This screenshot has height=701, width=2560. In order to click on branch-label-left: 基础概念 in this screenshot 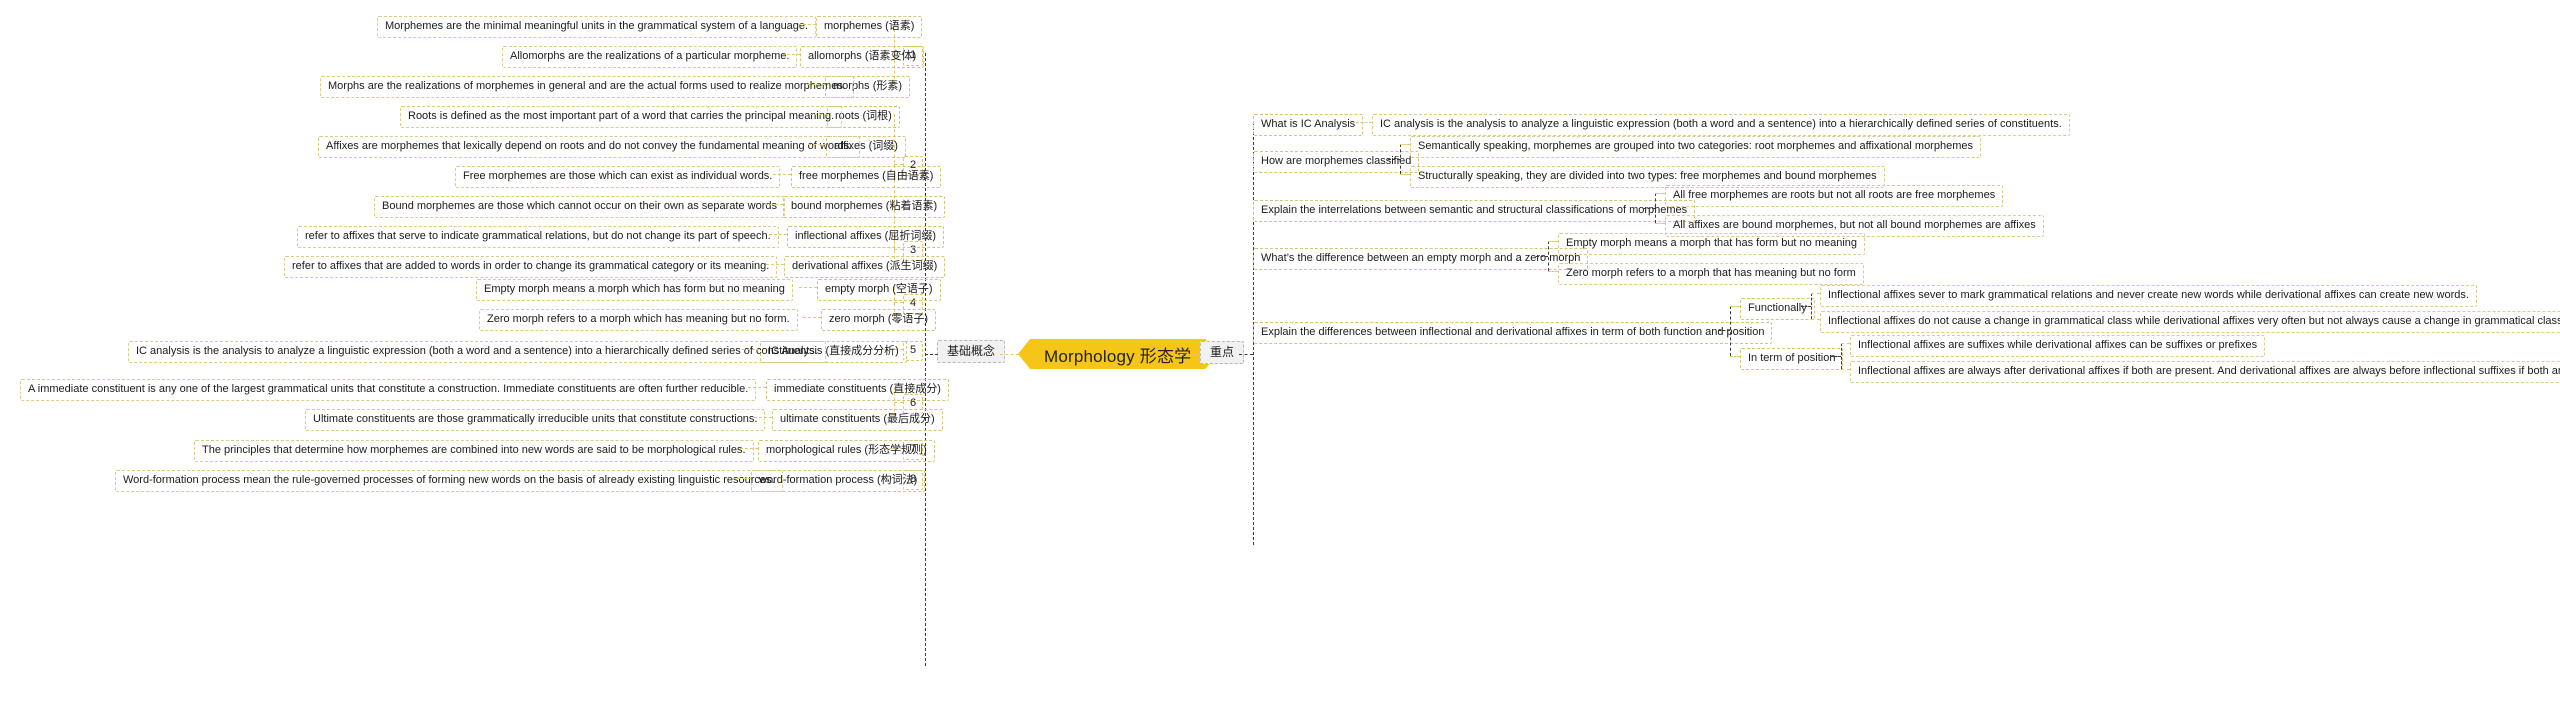, I will do `click(971, 351)`.